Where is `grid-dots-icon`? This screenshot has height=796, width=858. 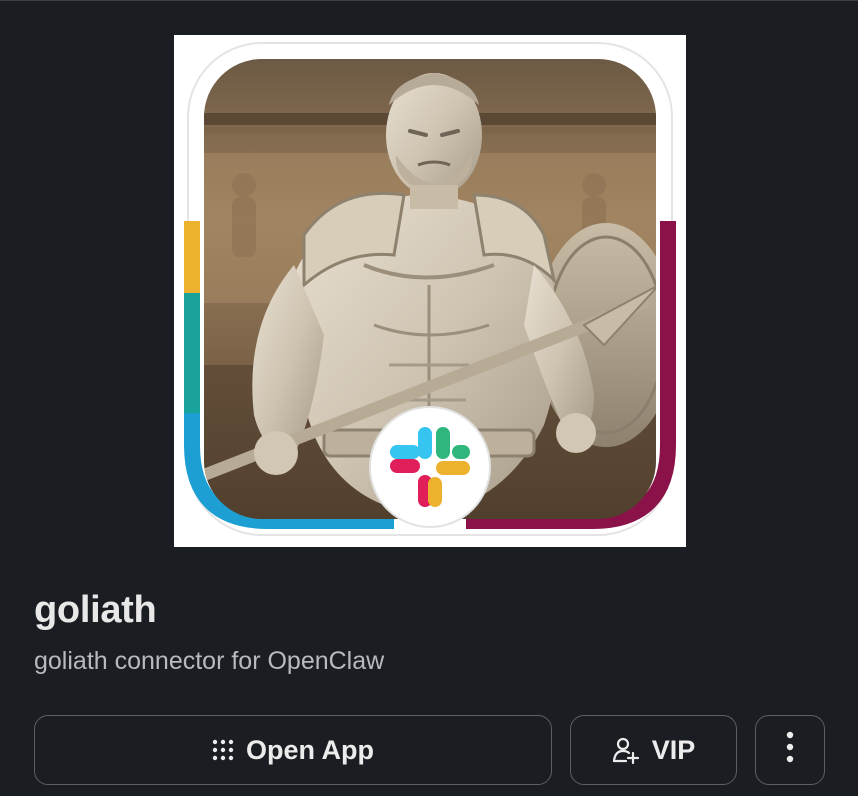
grid-dots-icon is located at coordinates (223, 750).